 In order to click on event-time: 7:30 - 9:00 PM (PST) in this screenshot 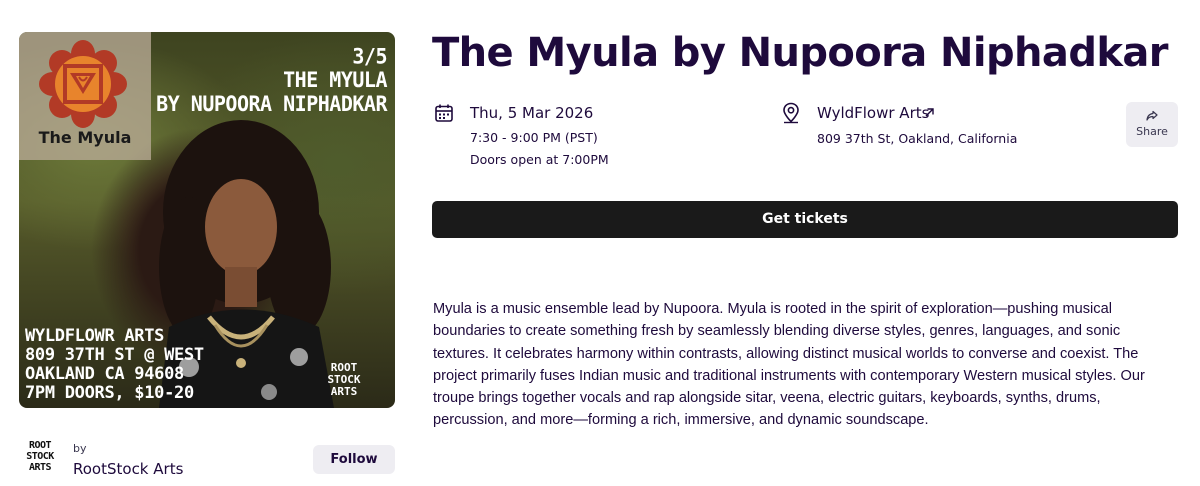, I will do `click(534, 137)`.